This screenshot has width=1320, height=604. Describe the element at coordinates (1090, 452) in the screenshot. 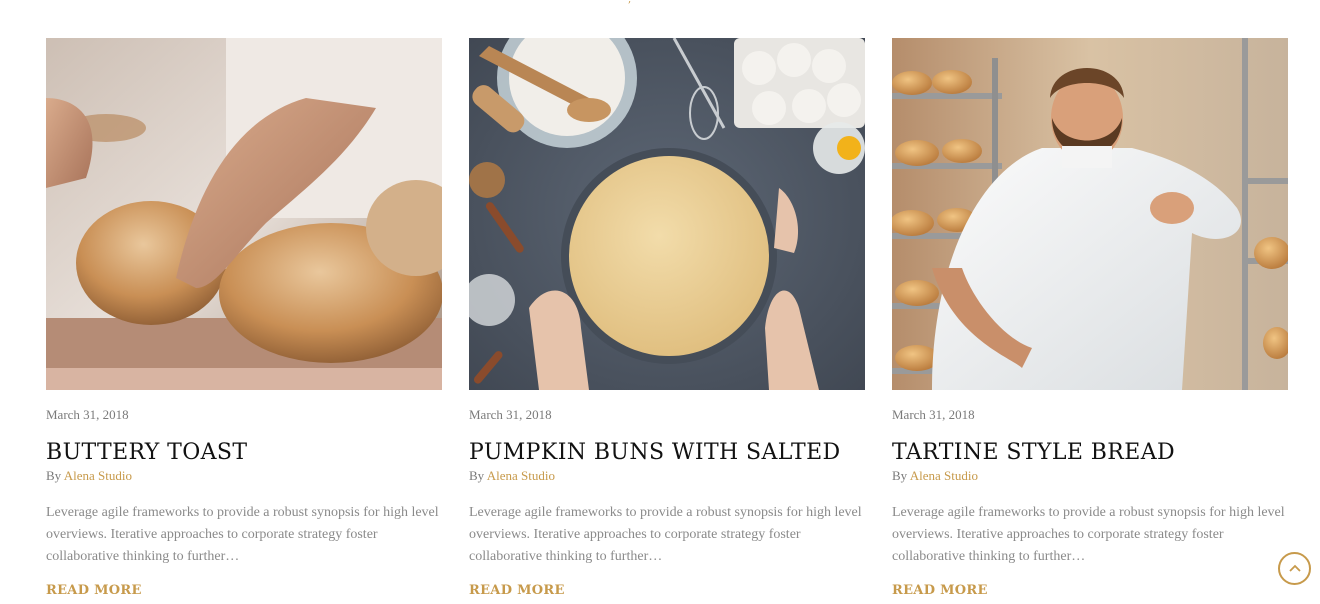

I see `post-title: TARTINE STYLE BREAD` at that location.